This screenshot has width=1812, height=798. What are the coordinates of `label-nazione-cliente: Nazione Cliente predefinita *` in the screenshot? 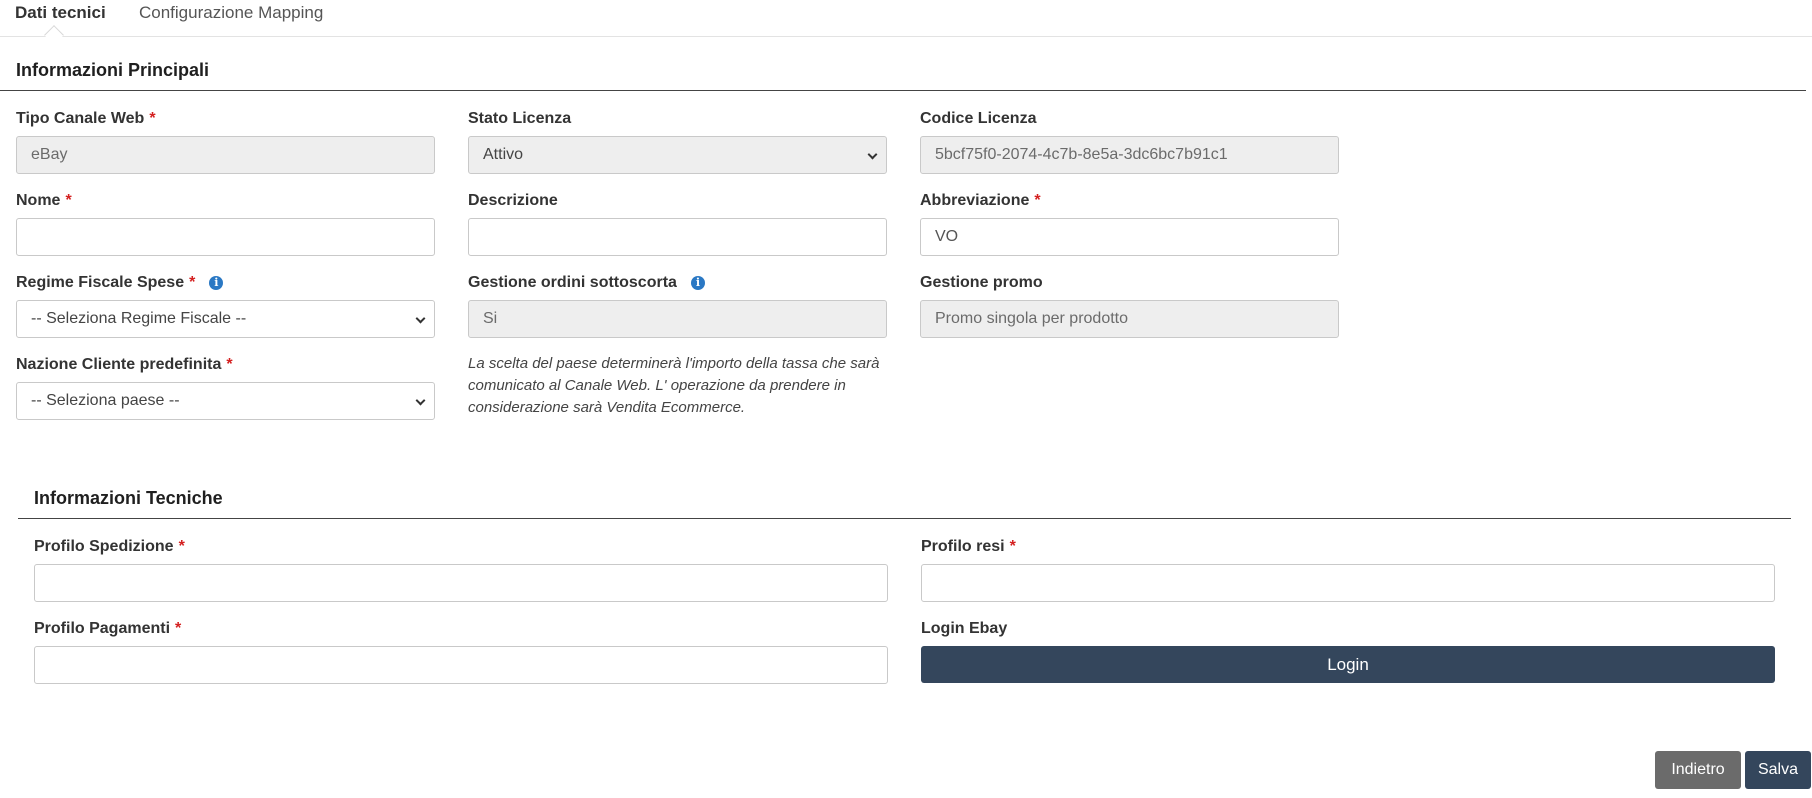 It's located at (124, 364).